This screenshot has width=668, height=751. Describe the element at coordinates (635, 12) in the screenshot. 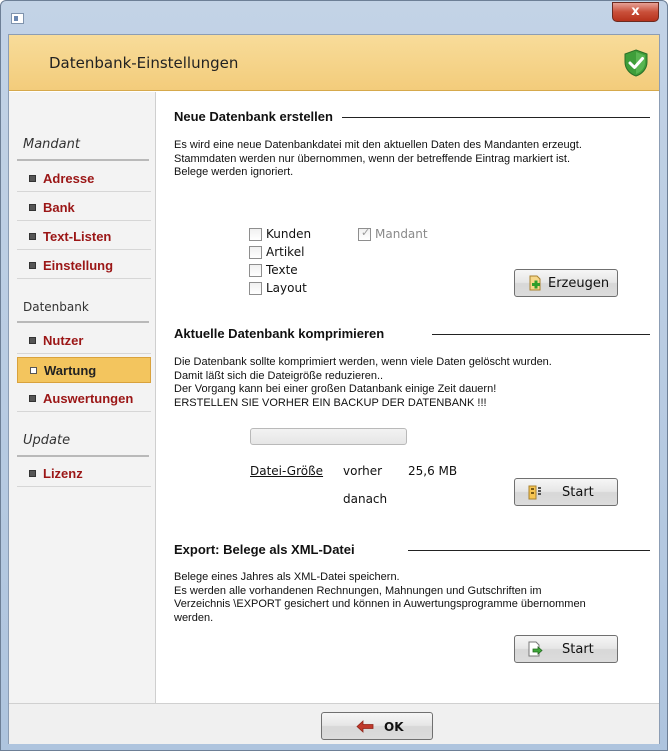

I see `close-button: x` at that location.